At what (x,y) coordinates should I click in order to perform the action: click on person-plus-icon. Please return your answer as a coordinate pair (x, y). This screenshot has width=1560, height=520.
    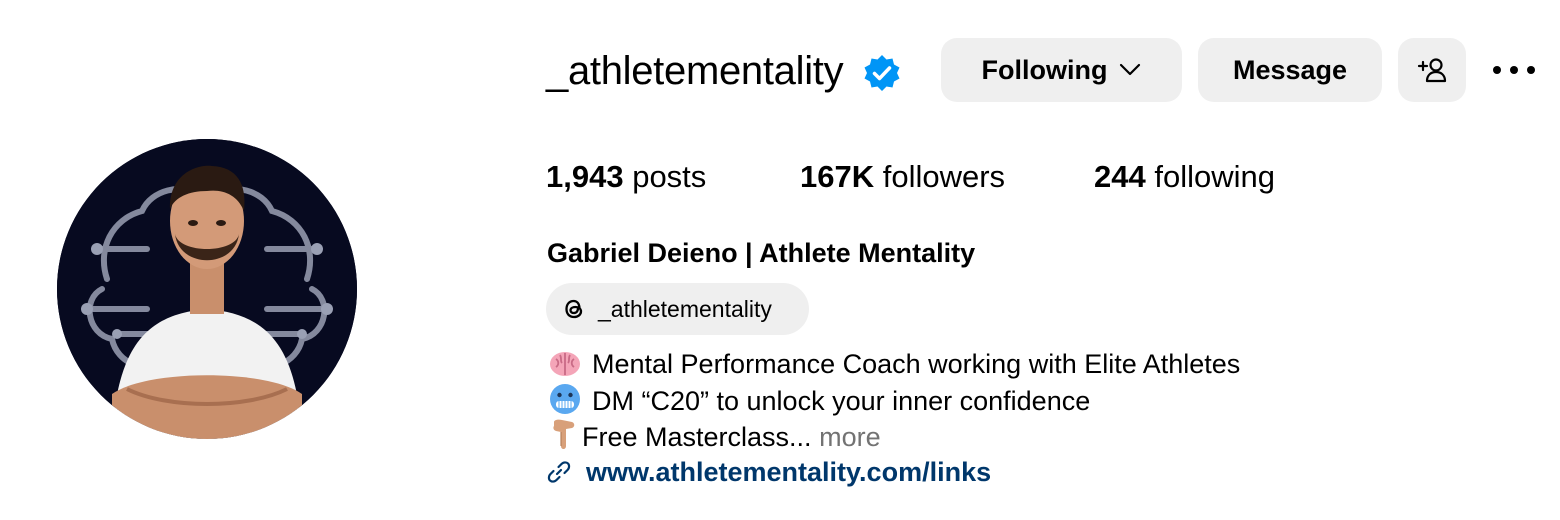
    Looking at the image, I should click on (1432, 70).